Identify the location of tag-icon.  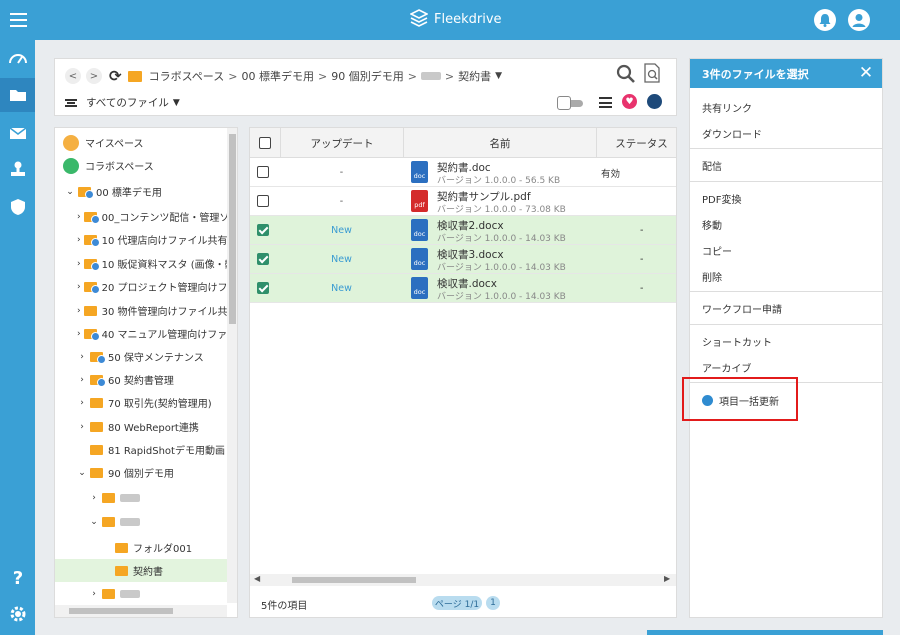
(654, 101).